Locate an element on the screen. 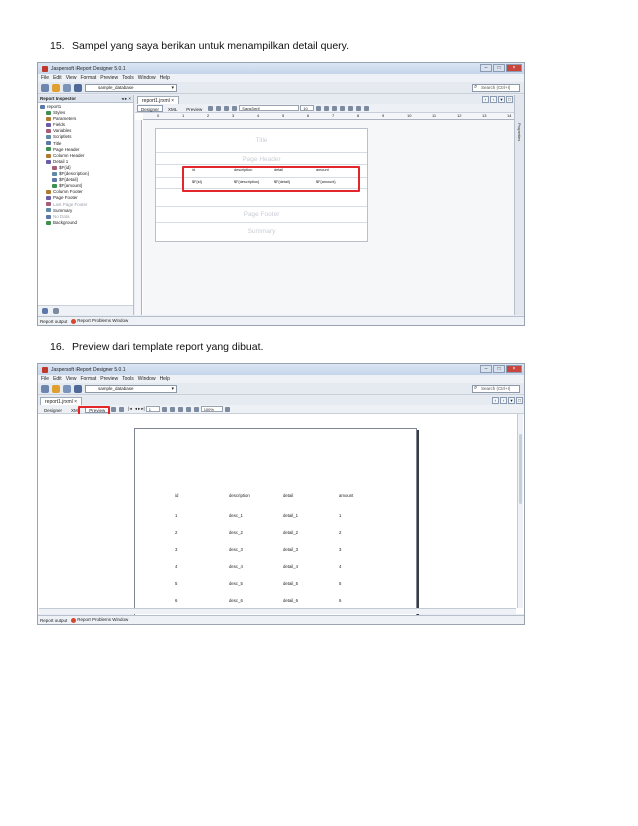 Image resolution: width=638 pixels, height=826 pixels. align-center-icon is located at coordinates (351, 108).